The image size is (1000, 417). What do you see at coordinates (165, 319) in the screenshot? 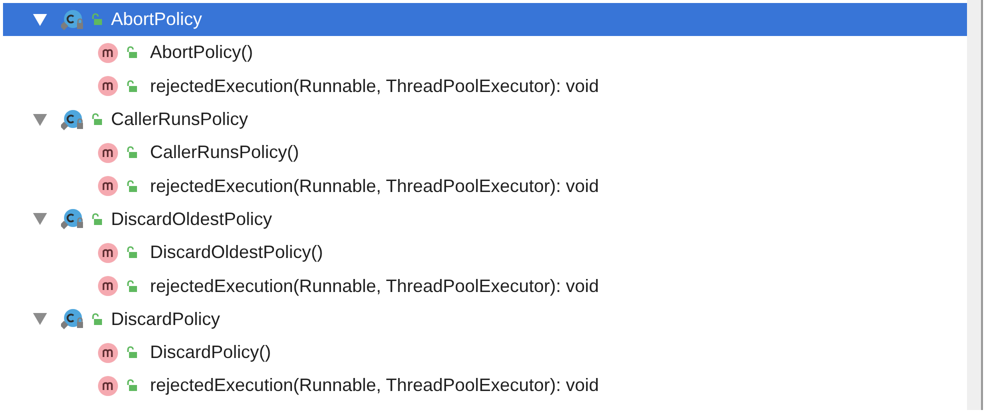
I see `class-name: DiscardPolicy` at bounding box center [165, 319].